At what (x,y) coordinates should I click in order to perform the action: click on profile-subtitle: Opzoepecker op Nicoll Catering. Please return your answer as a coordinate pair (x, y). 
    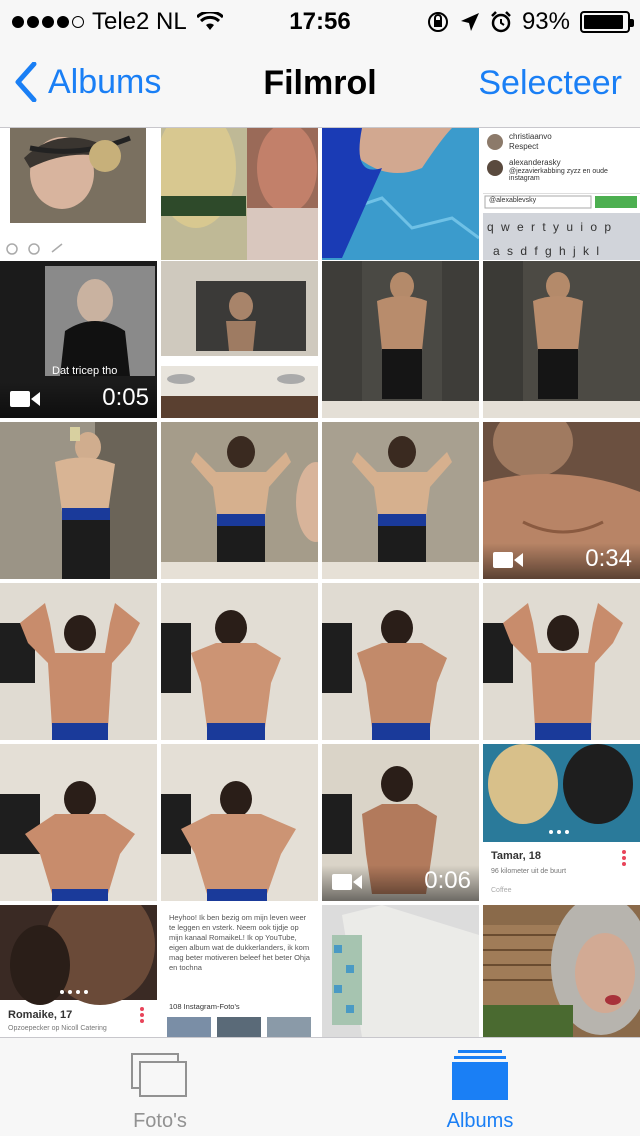
    Looking at the image, I should click on (57, 1028).